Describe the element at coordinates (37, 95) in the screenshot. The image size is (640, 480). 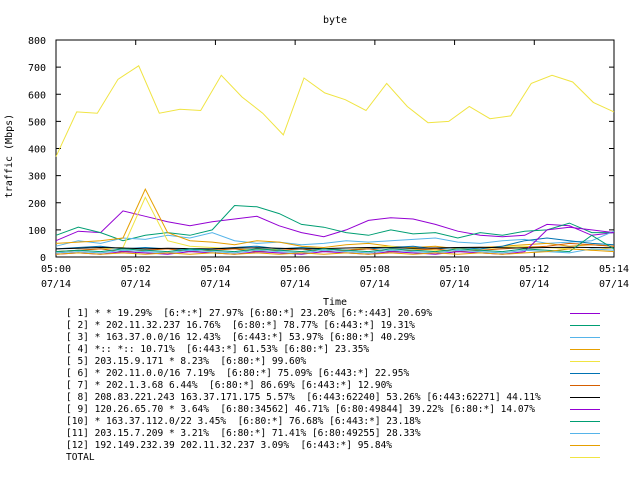
I see `y-tick-label: 600` at that location.